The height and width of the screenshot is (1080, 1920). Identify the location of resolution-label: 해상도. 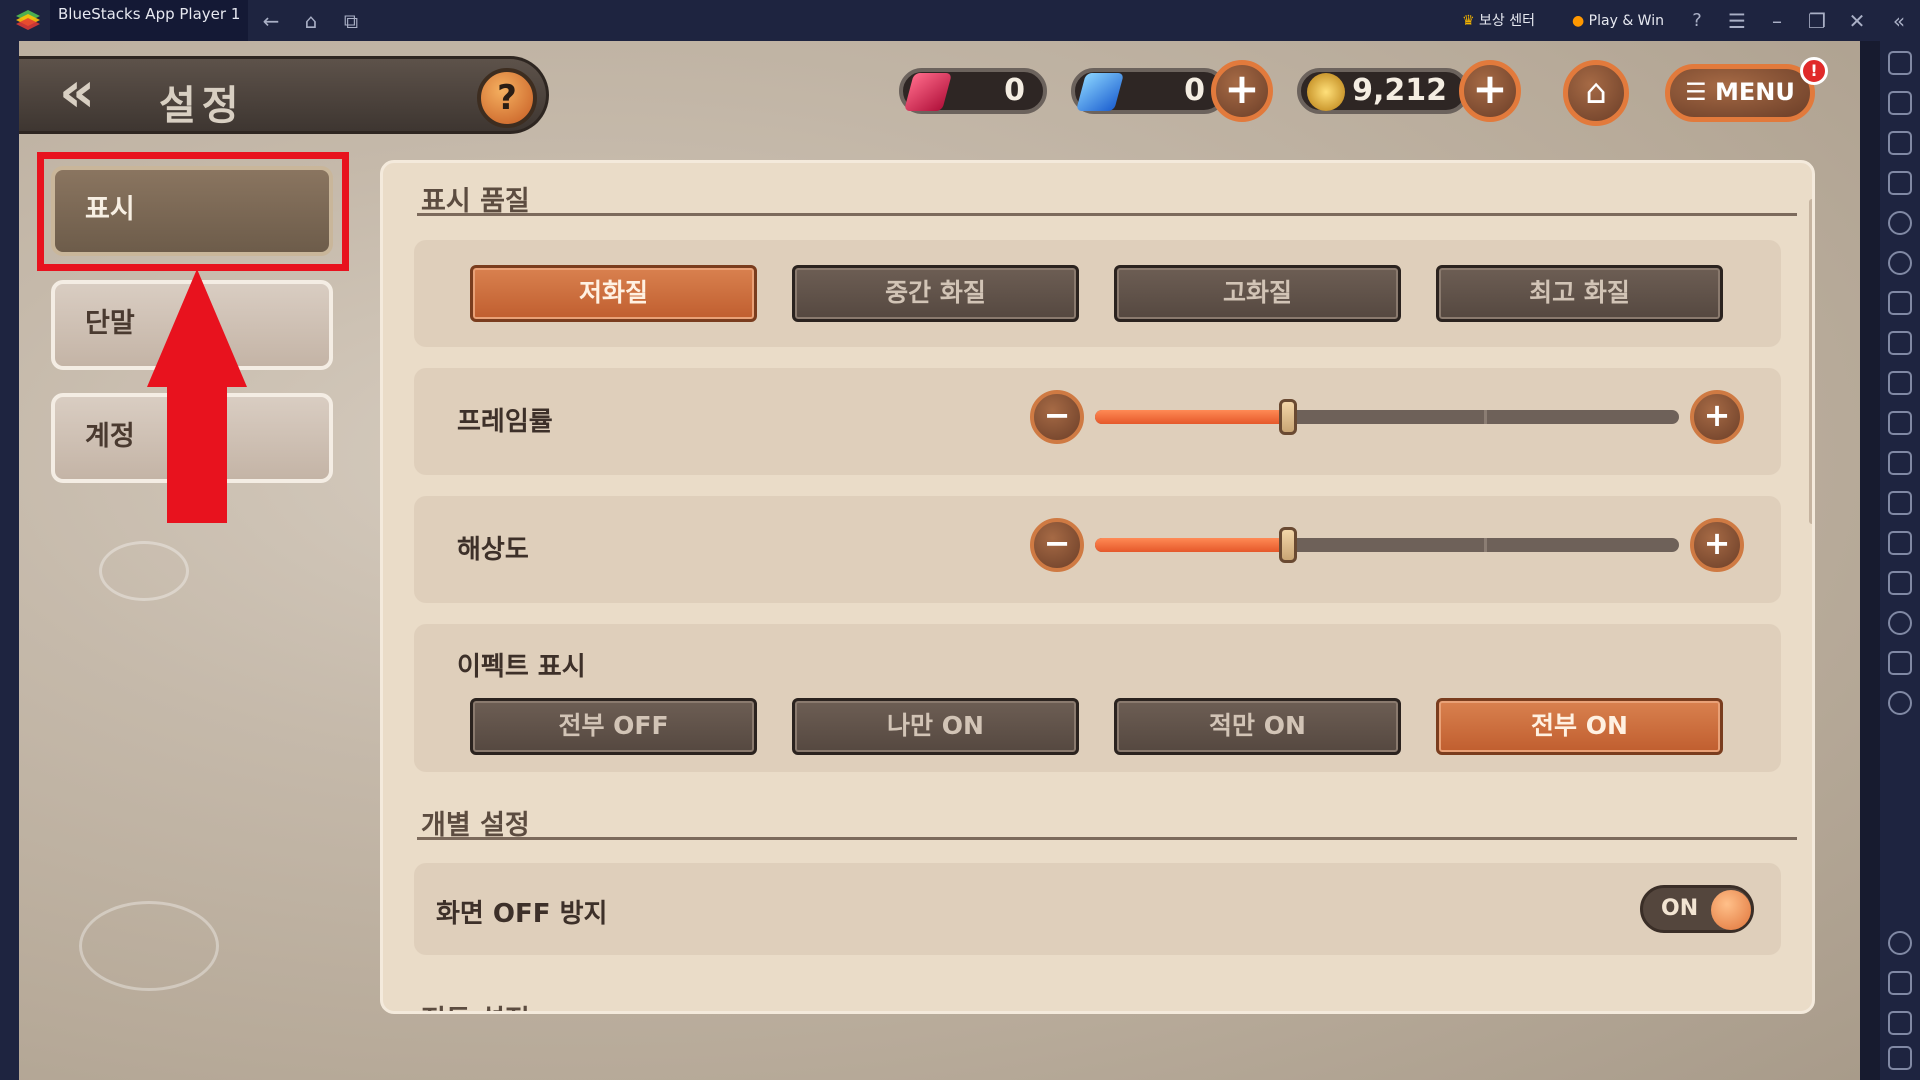
(493, 550).